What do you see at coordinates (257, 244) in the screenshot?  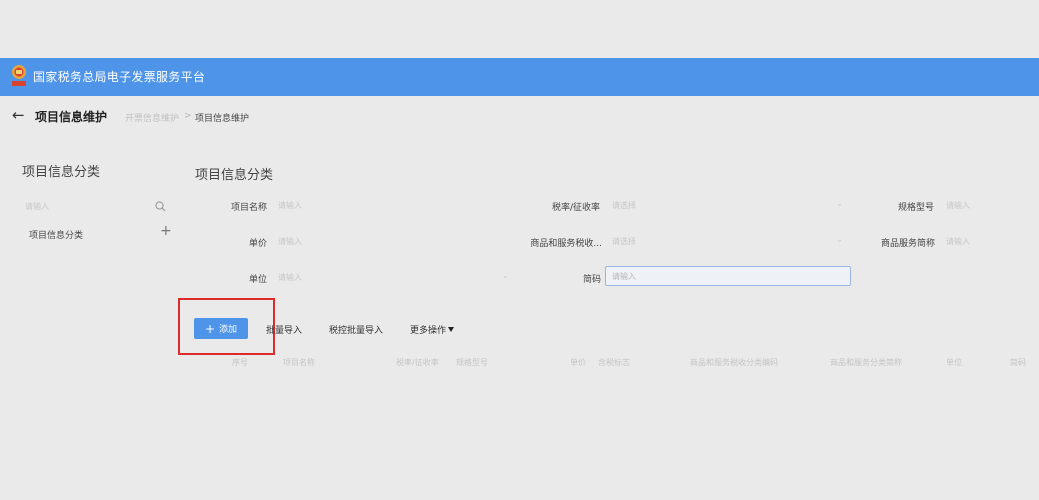 I see `unit-price-label: 单价` at bounding box center [257, 244].